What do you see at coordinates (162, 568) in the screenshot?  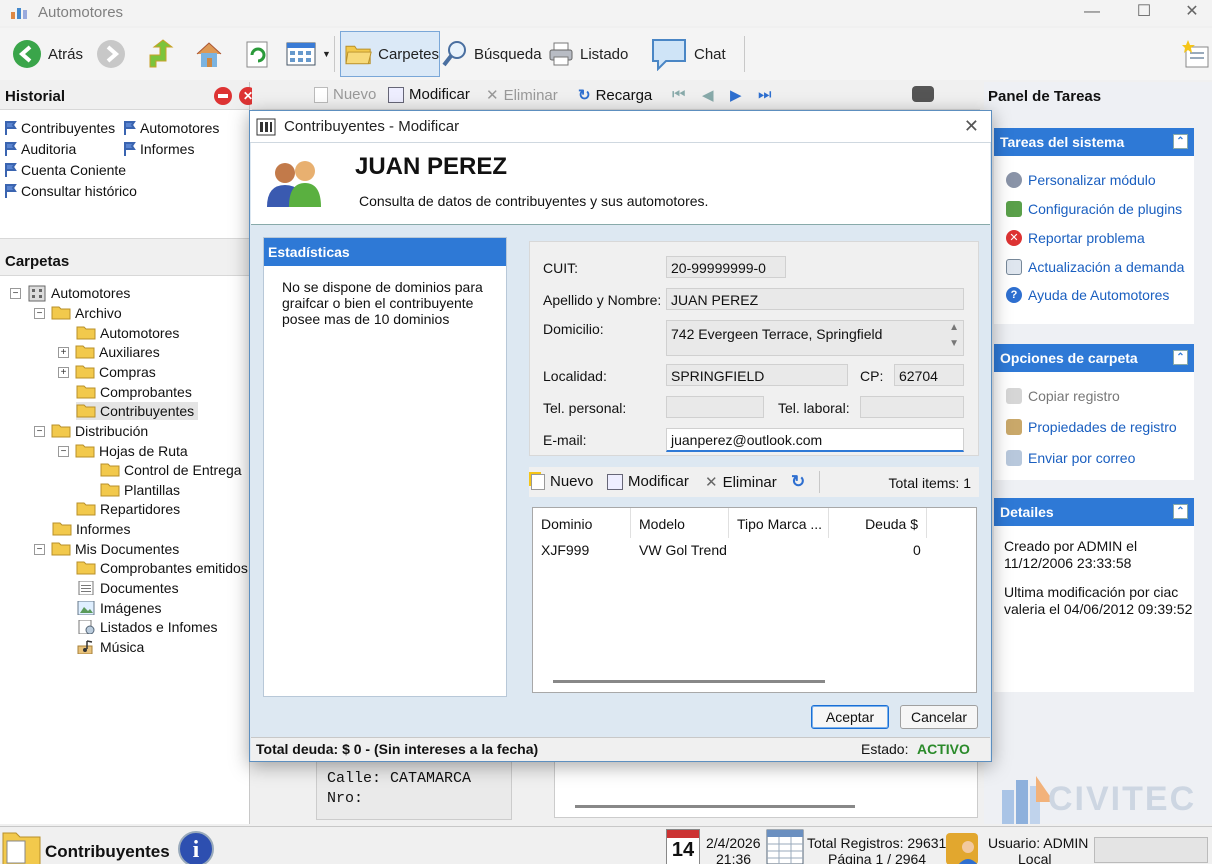 I see `tree-node: Comprobantes emitidos` at bounding box center [162, 568].